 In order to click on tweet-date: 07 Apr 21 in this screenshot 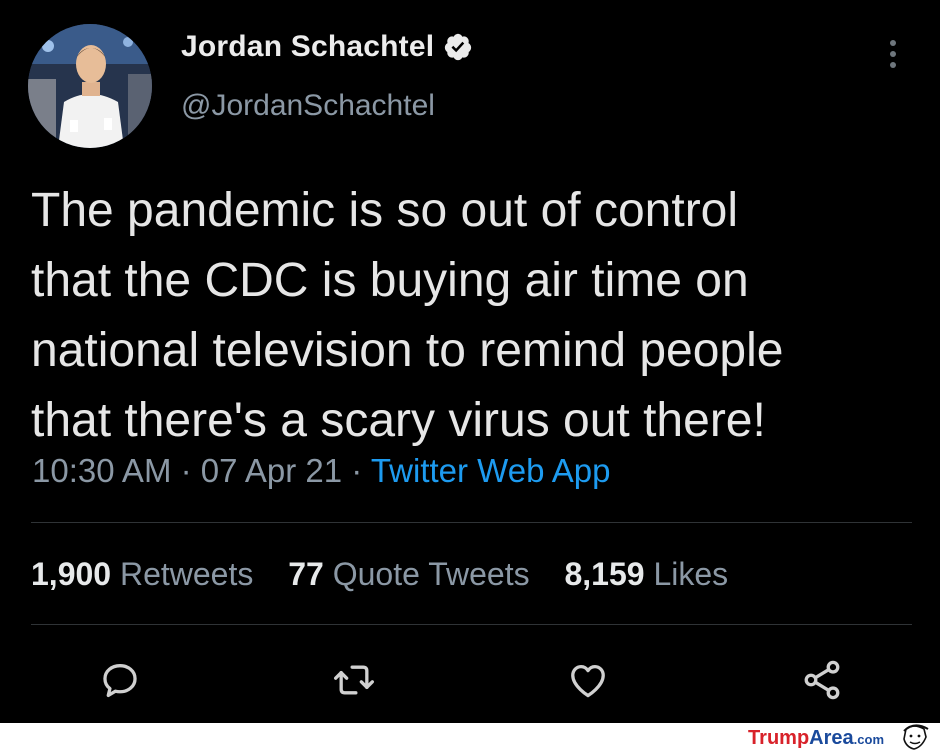, I will do `click(271, 470)`.